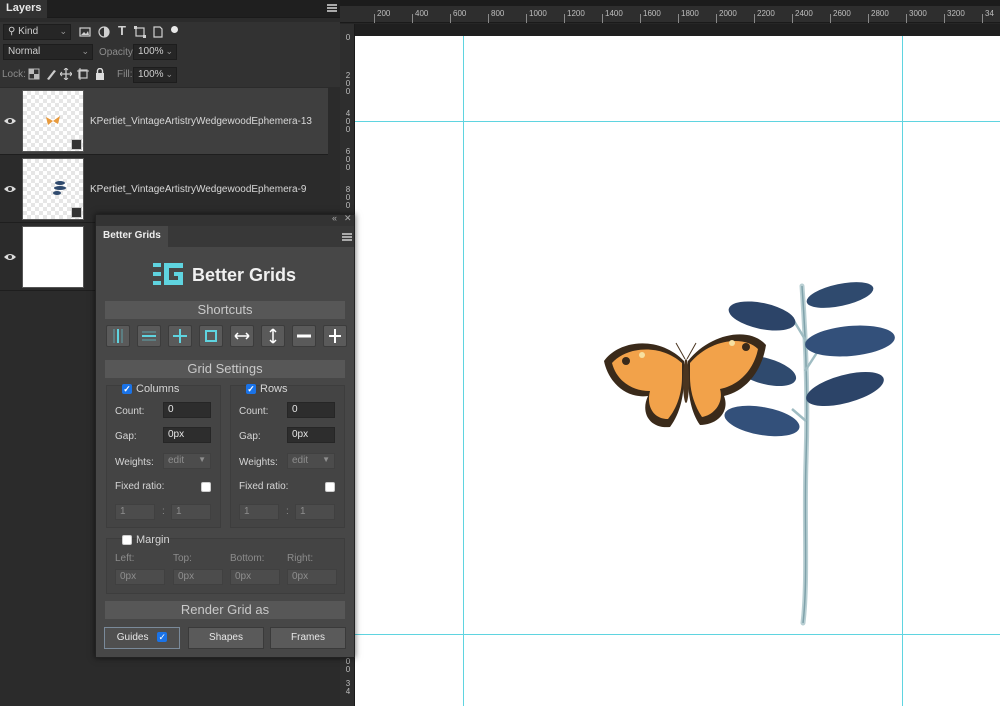 The width and height of the screenshot is (1000, 706). I want to click on render-shapes-button: Shapes, so click(226, 638).